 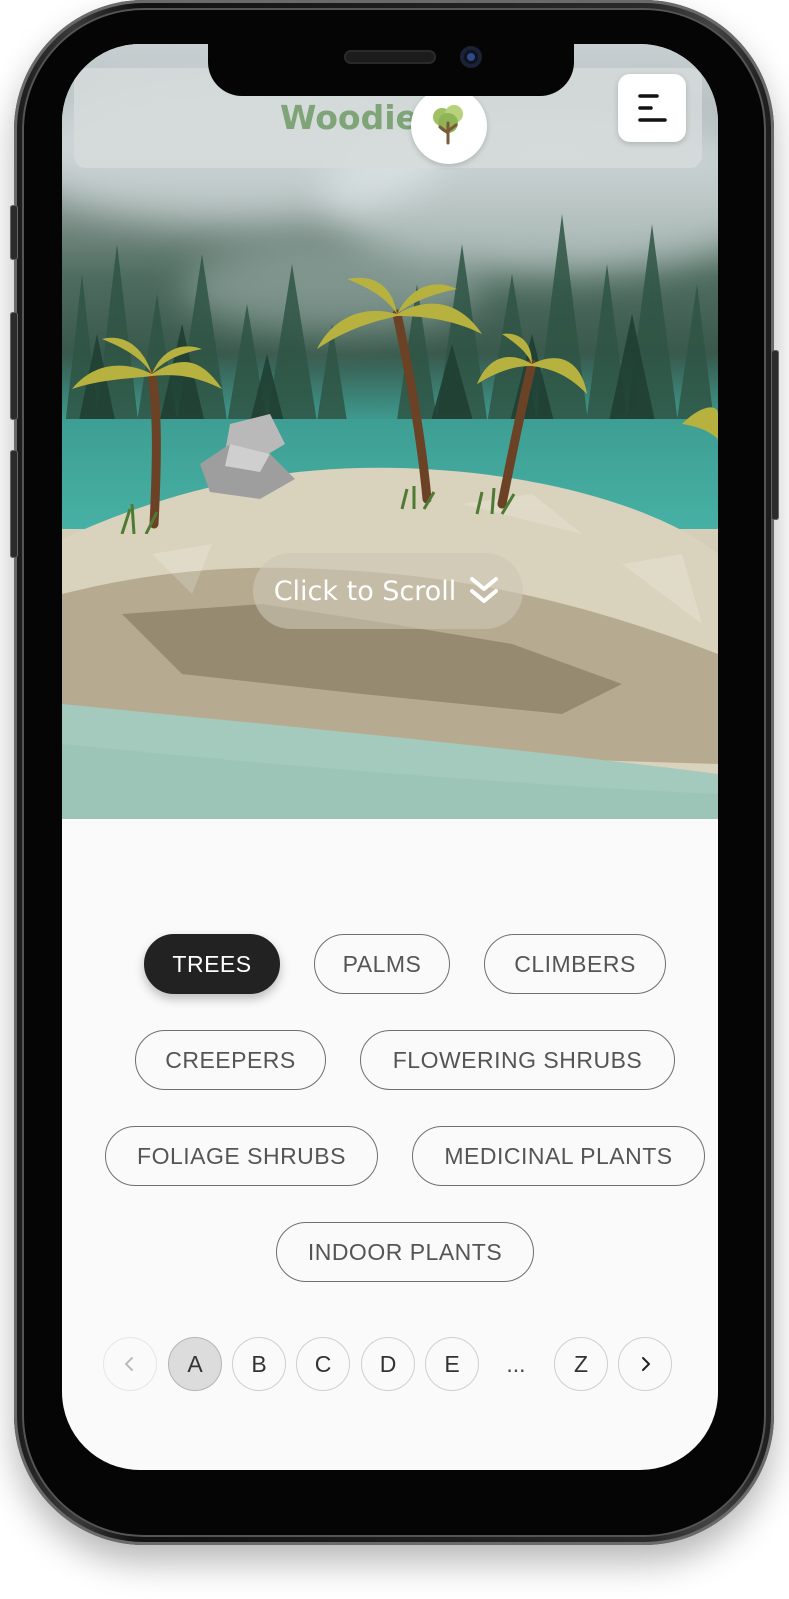 I want to click on scroll-down-button: Click to Scroll, so click(x=388, y=591).